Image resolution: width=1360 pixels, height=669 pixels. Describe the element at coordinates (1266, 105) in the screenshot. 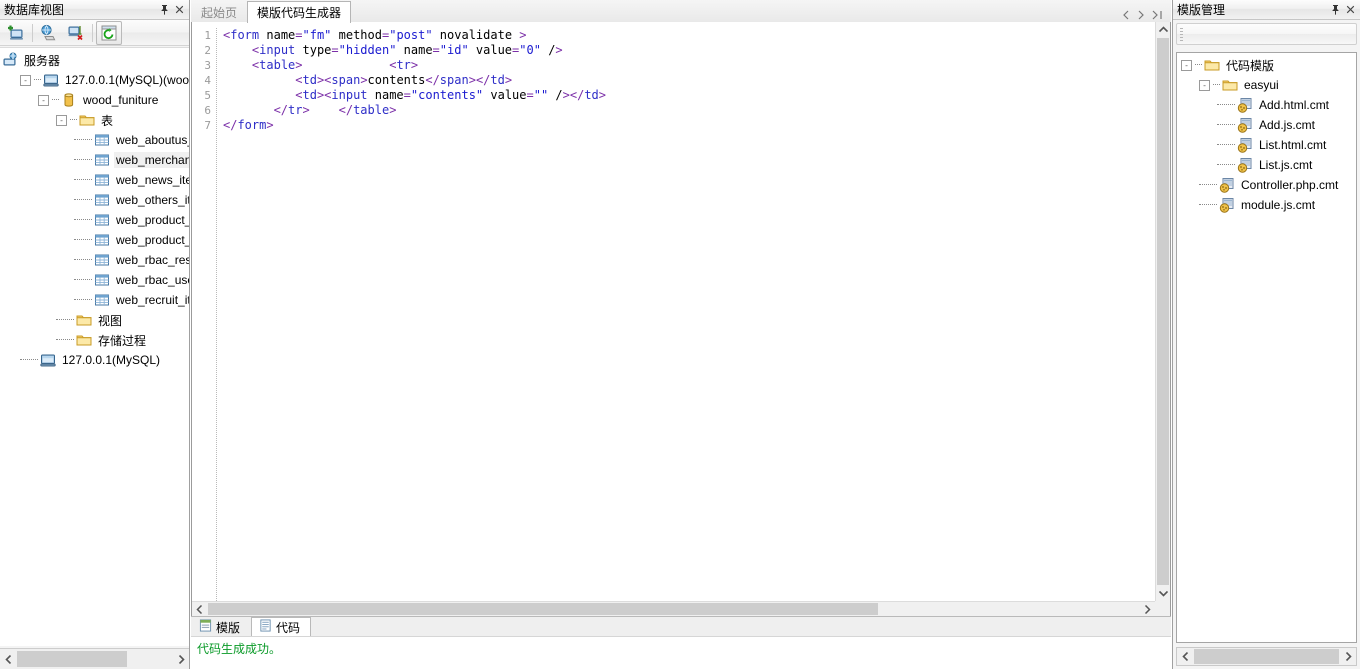

I see `tree-item: Add.html.cmt` at that location.